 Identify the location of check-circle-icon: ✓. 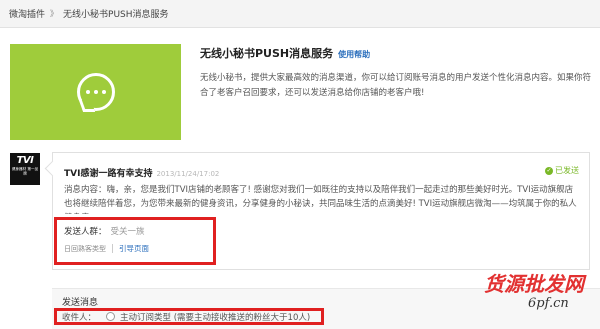
(549, 170).